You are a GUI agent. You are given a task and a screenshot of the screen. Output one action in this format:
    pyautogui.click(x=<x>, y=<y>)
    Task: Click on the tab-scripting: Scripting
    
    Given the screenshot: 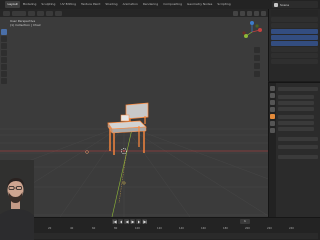 What is the action you would take?
    pyautogui.click(x=224, y=4)
    